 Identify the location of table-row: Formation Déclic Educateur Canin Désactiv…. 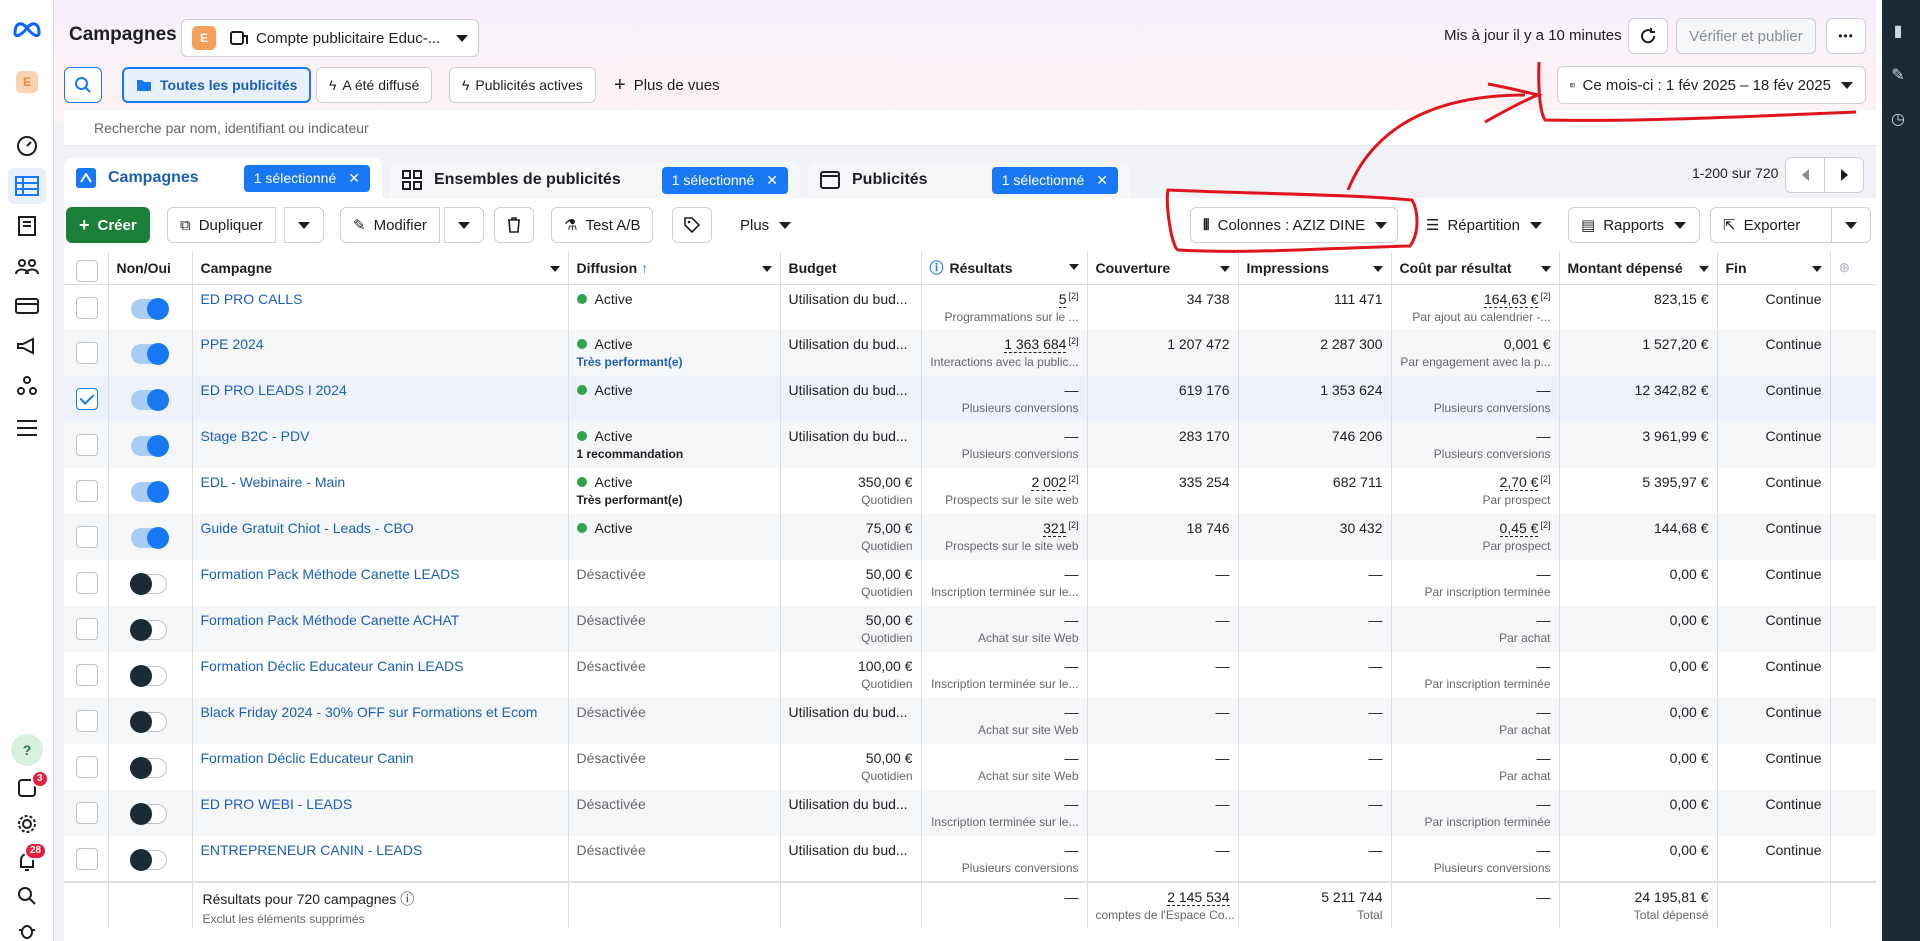
(970, 767).